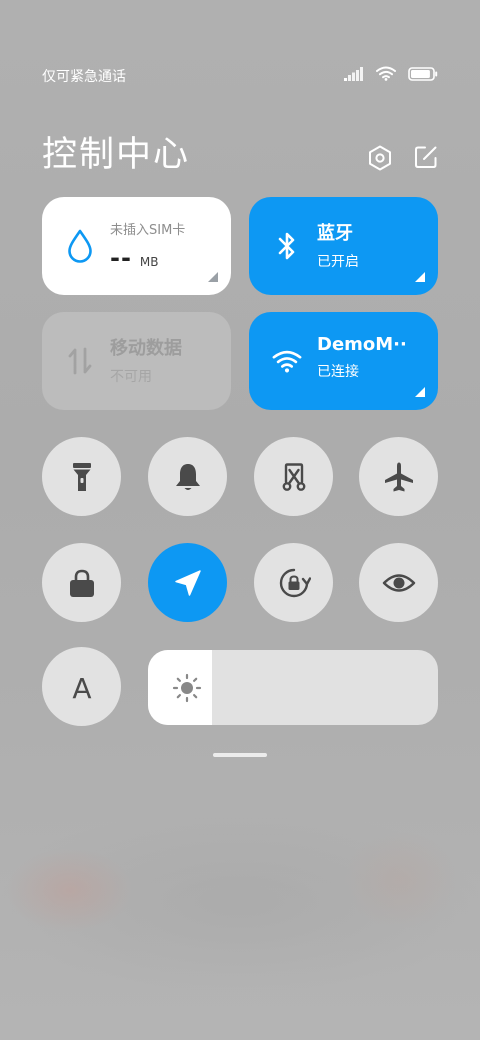 The width and height of the screenshot is (480, 1040). What do you see at coordinates (146, 348) in the screenshot?
I see `mobile-data-title: 移动数据` at bounding box center [146, 348].